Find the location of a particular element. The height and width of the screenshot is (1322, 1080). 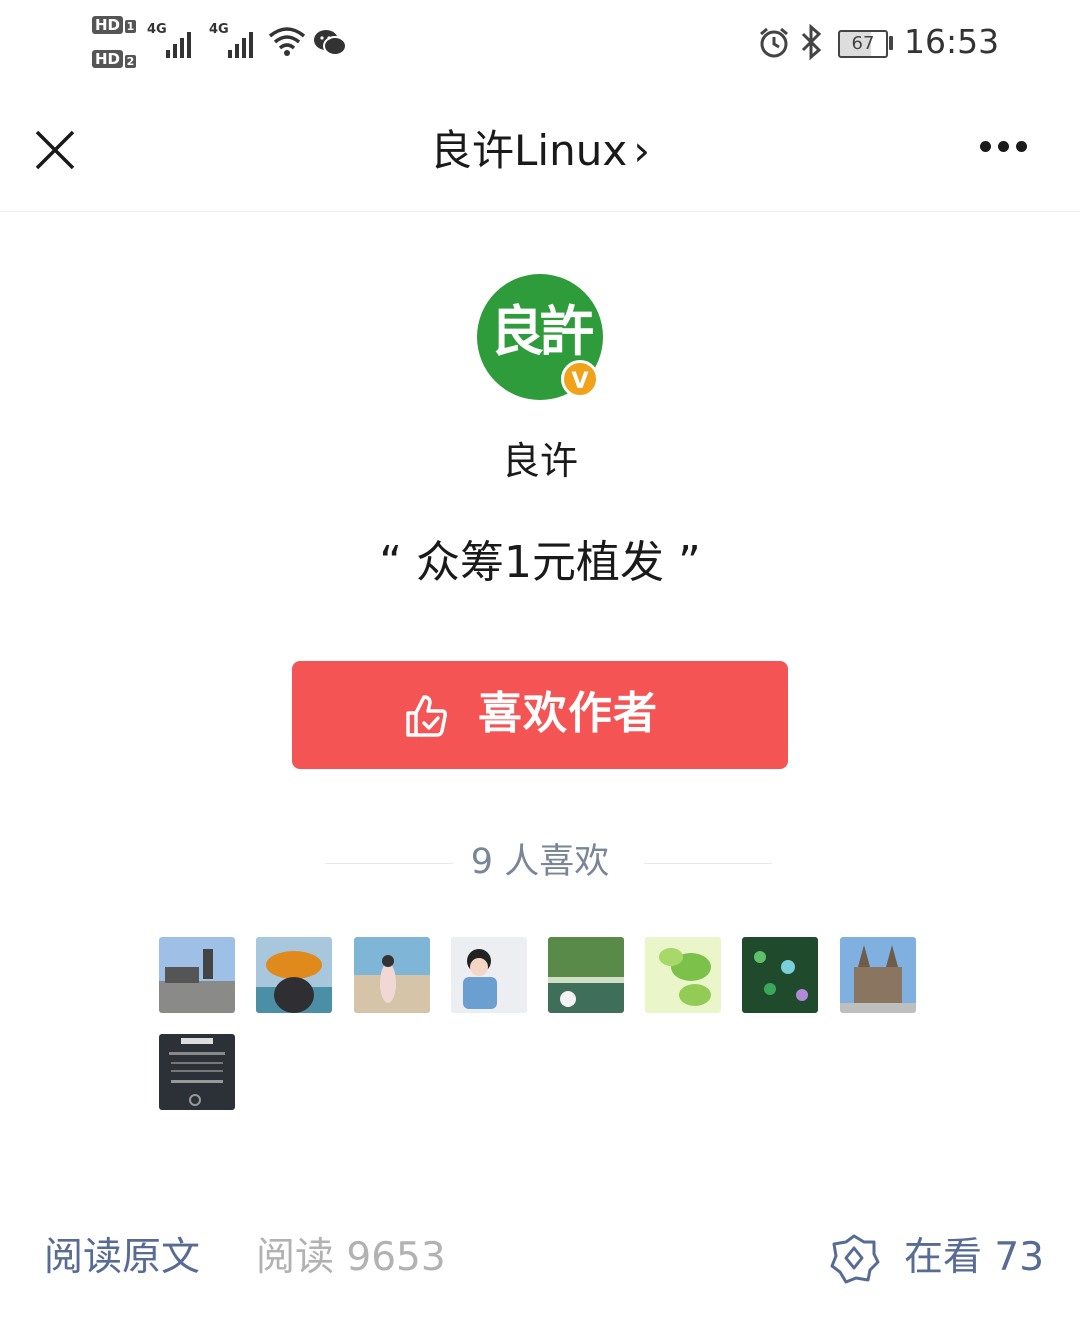

more-button is located at coordinates (1005, 148).